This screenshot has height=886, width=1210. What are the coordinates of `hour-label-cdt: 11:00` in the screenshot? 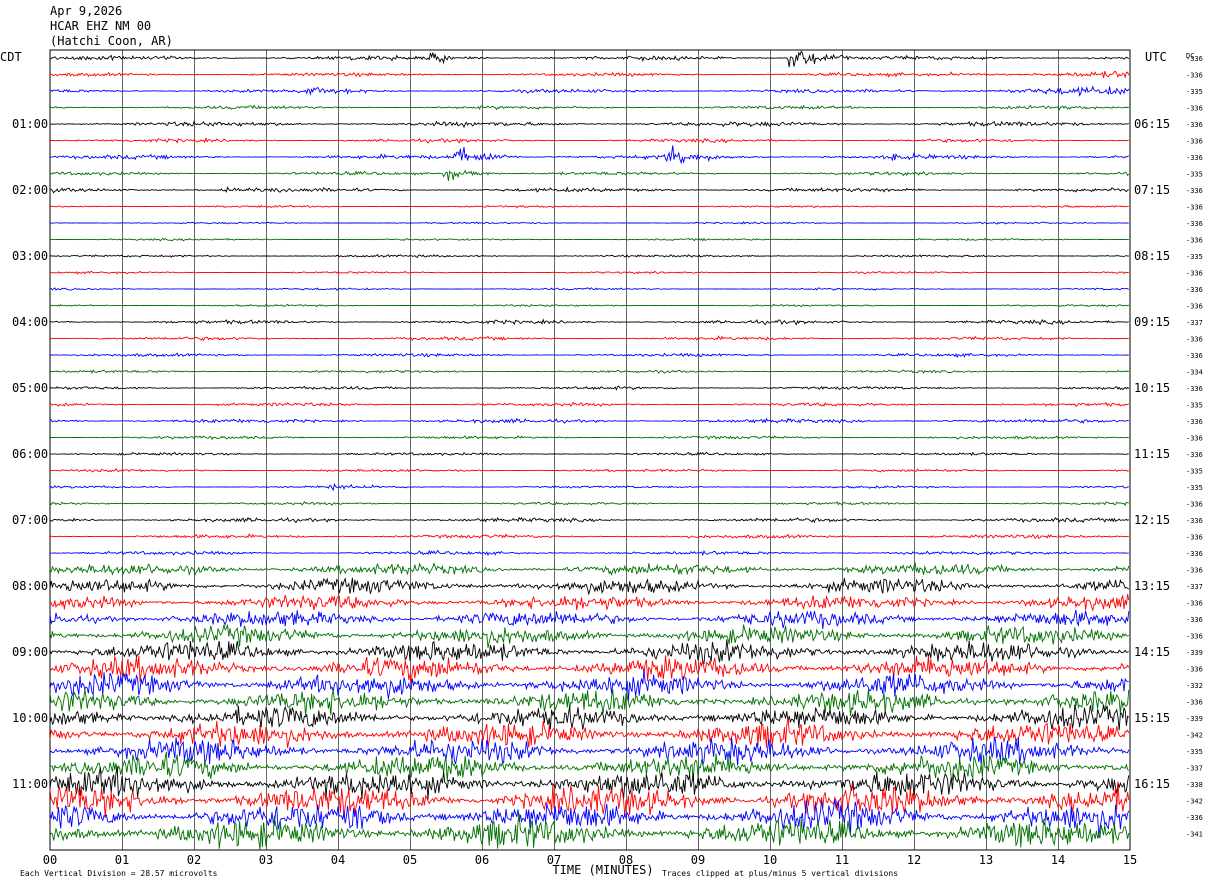 It's located at (30, 784).